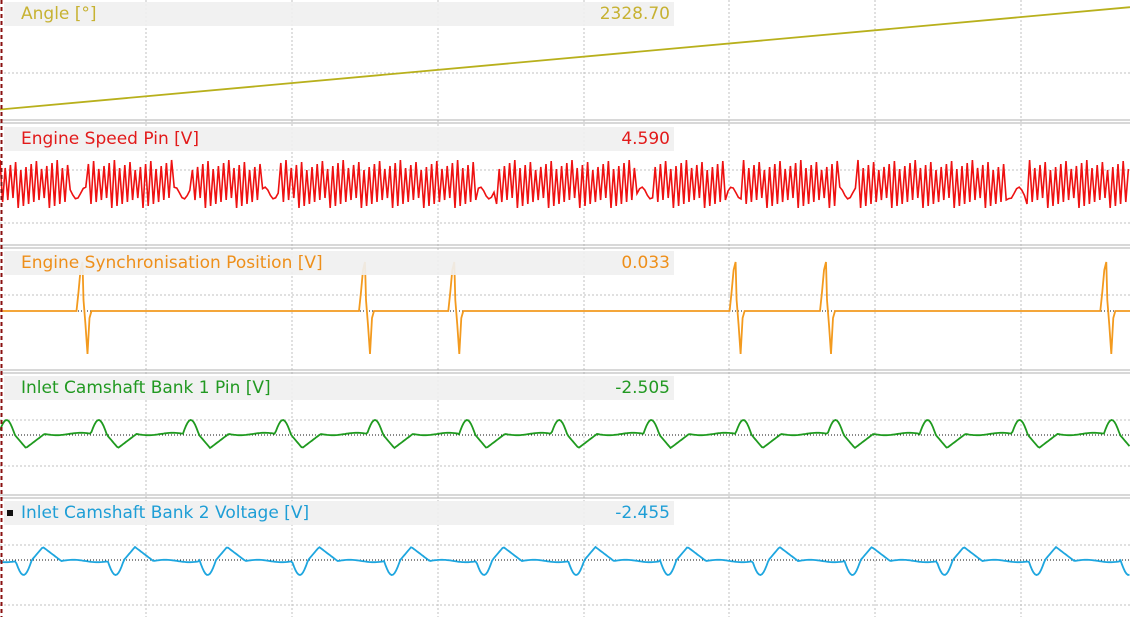 This screenshot has width=1130, height=617. I want to click on channel-label-engine-speed-pin: Engine Speed Pin [V] 4.590, so click(339, 139).